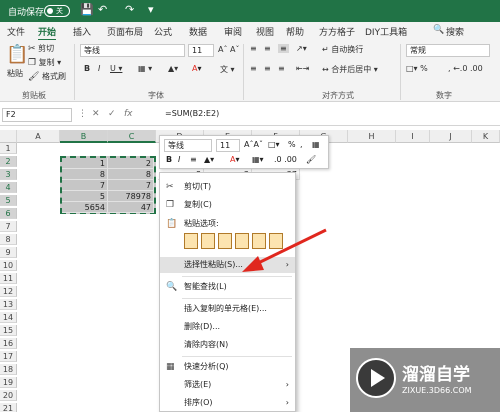 The width and height of the screenshot is (500, 412). Describe the element at coordinates (173, 68) in the screenshot. I see `fill-color-icon: ▲▾` at that location.